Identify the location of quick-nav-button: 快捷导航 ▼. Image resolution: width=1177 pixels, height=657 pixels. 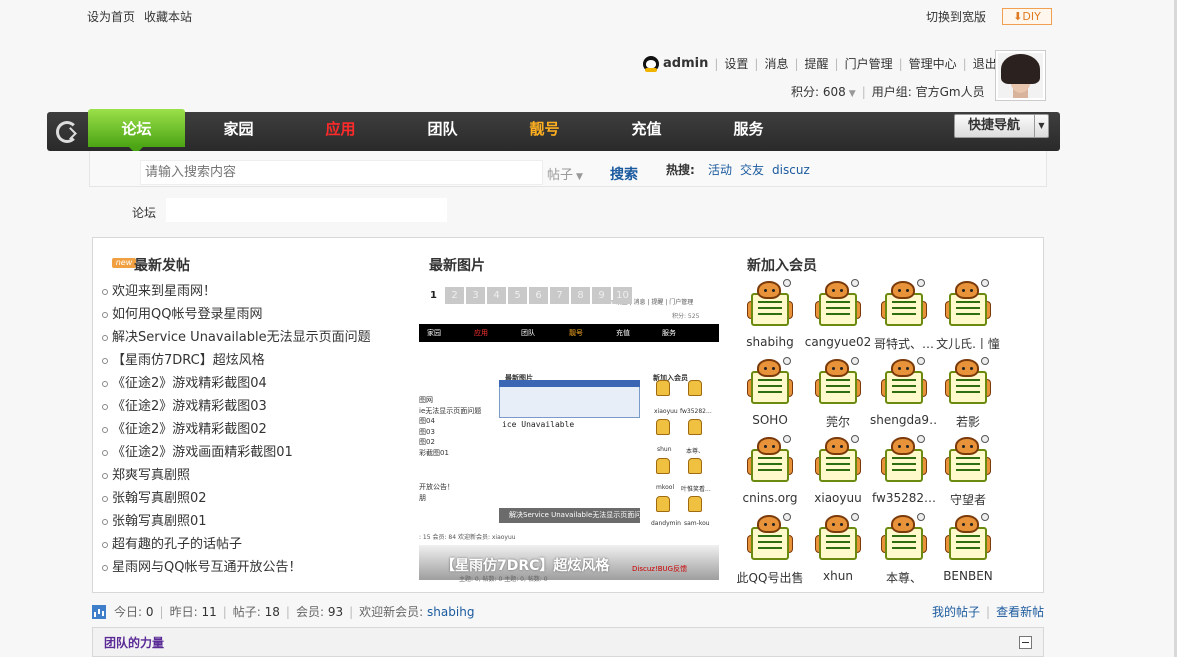
(1001, 126).